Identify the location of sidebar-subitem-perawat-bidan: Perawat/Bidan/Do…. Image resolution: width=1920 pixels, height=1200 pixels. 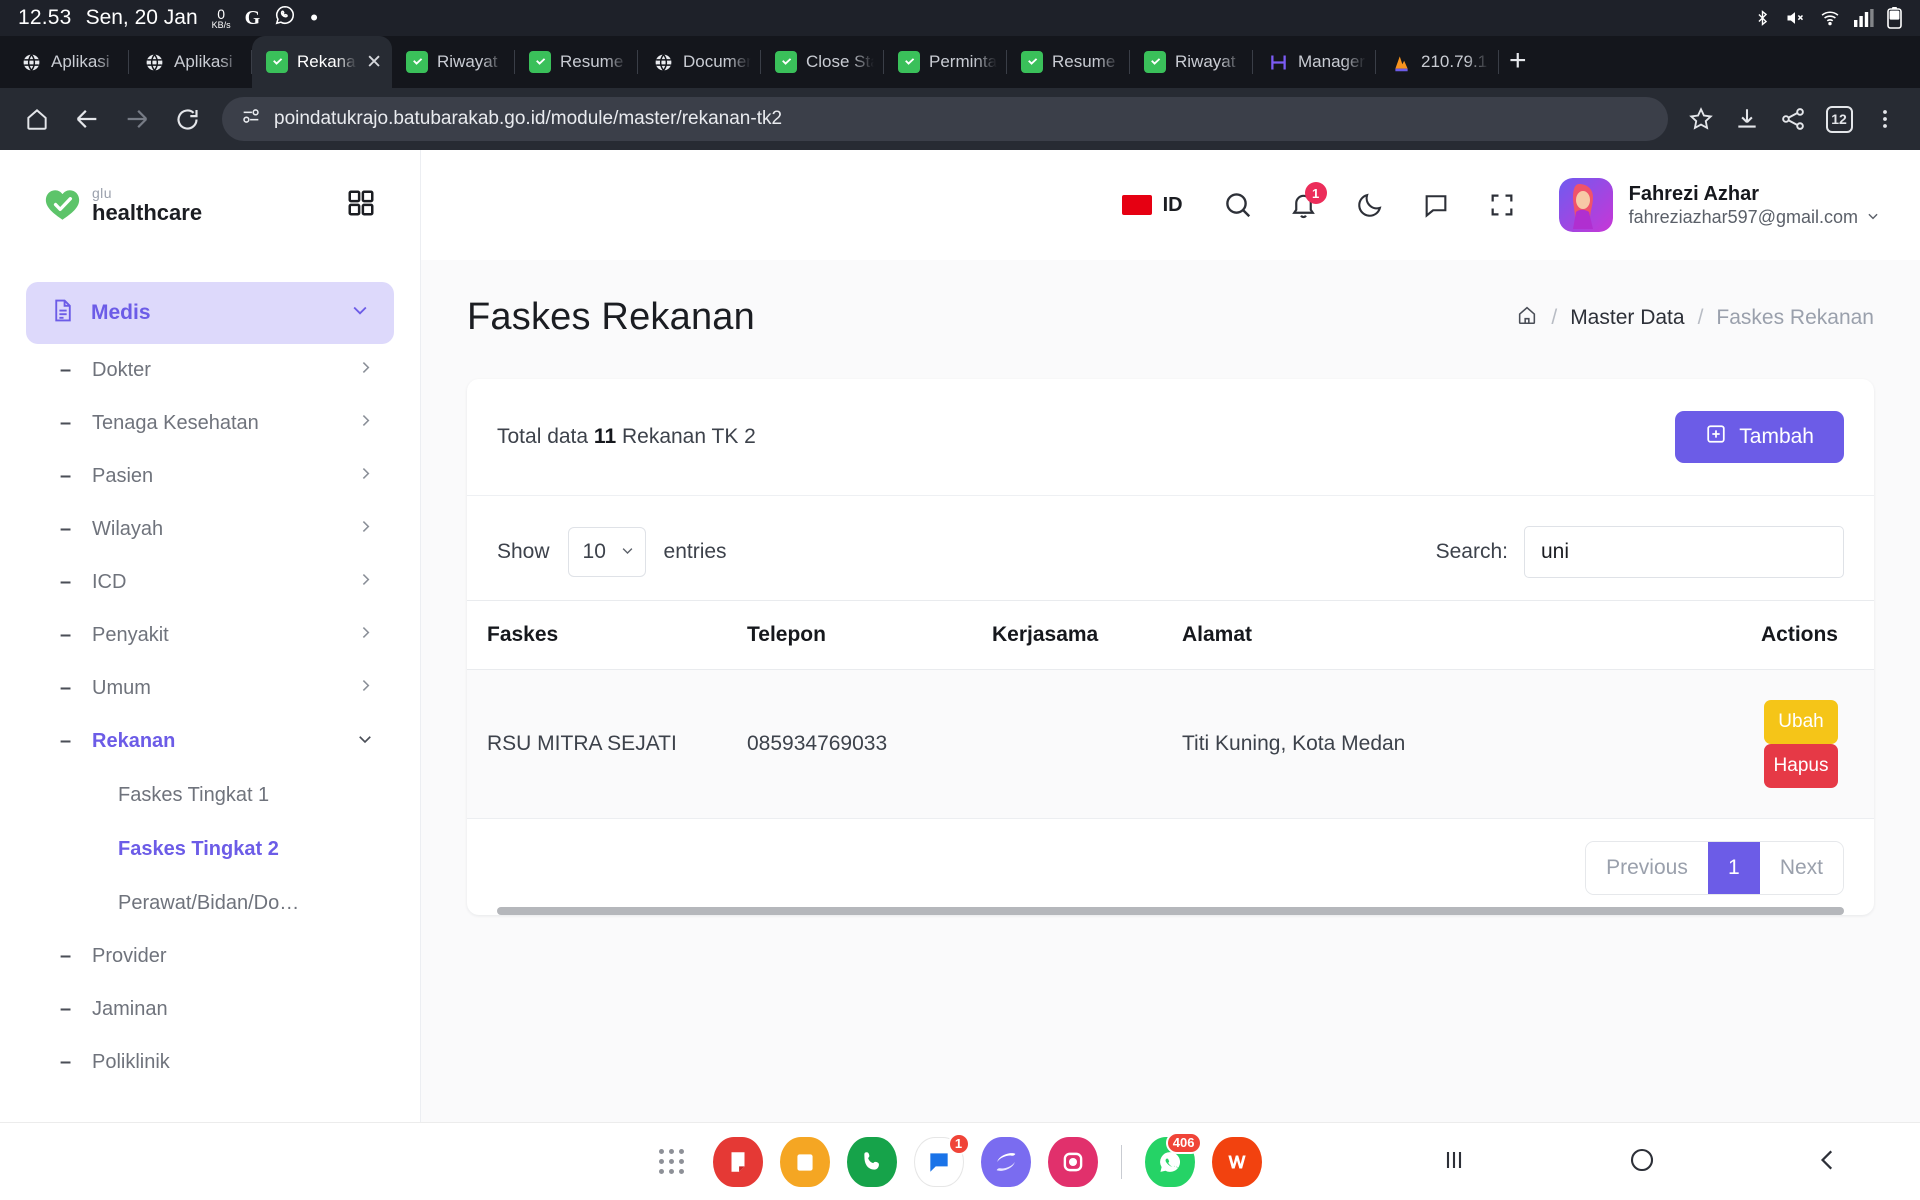
(210, 903).